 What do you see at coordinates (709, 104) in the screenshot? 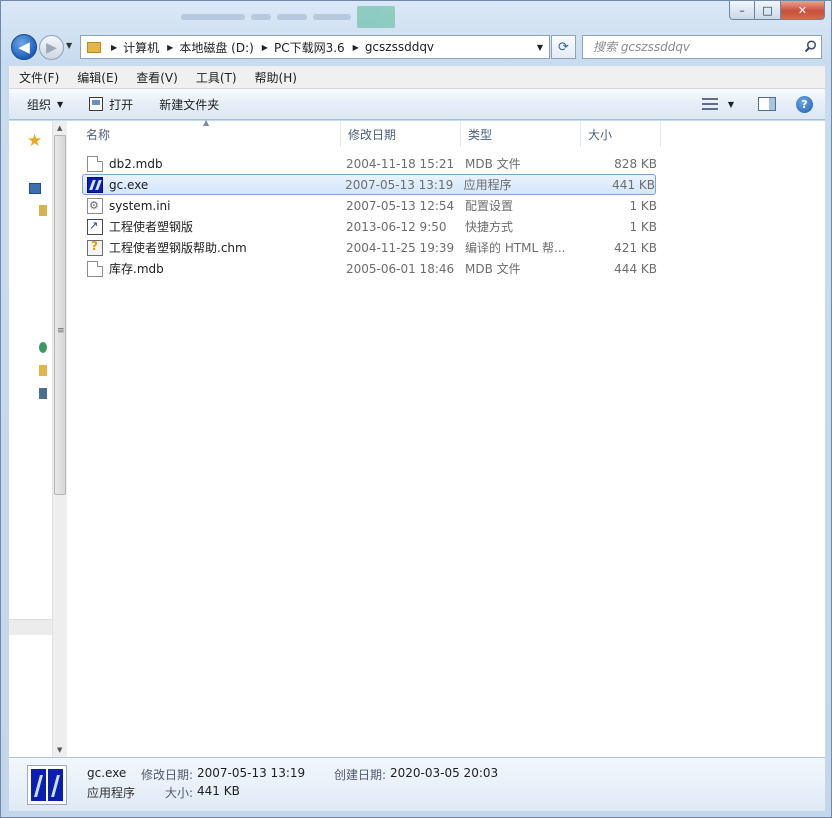
I see `change-view-icon` at bounding box center [709, 104].